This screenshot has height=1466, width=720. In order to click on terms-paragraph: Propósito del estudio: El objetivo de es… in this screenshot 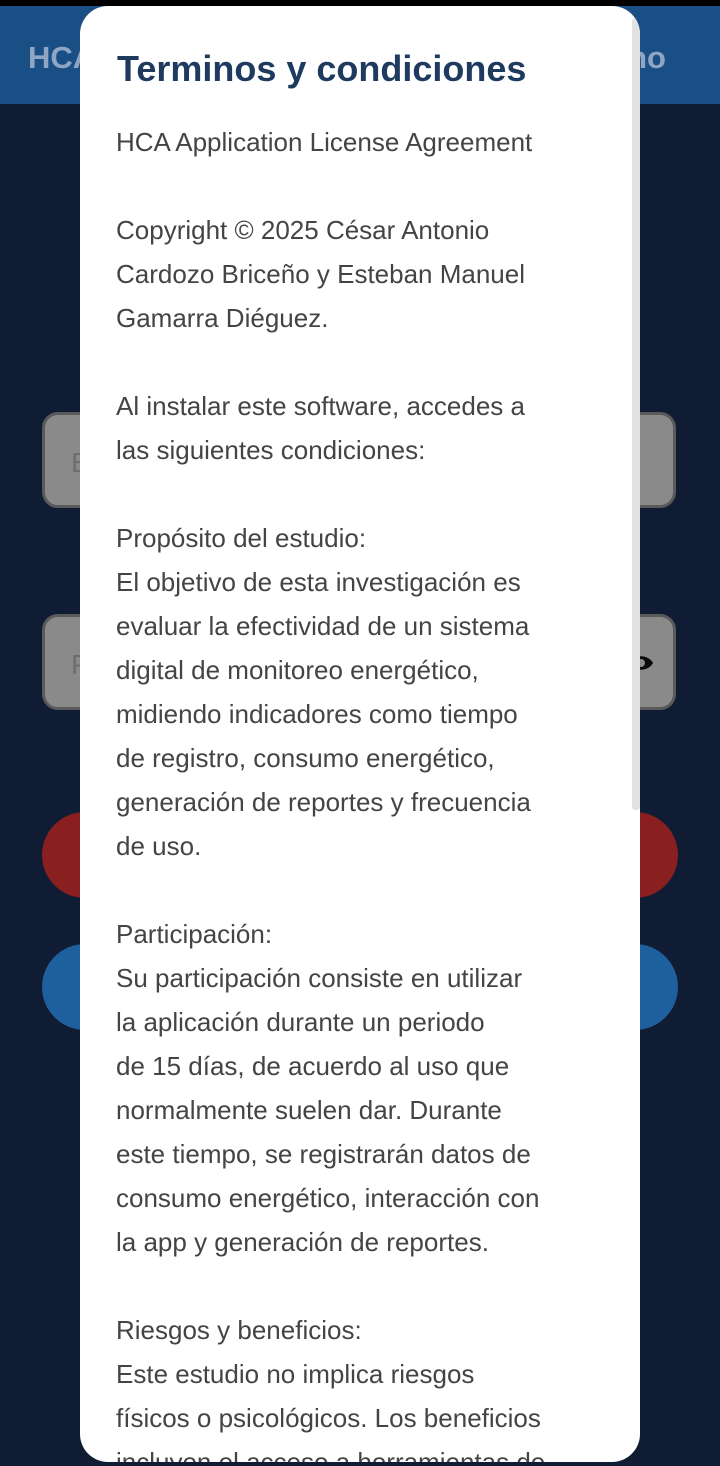, I will do `click(323, 692)`.